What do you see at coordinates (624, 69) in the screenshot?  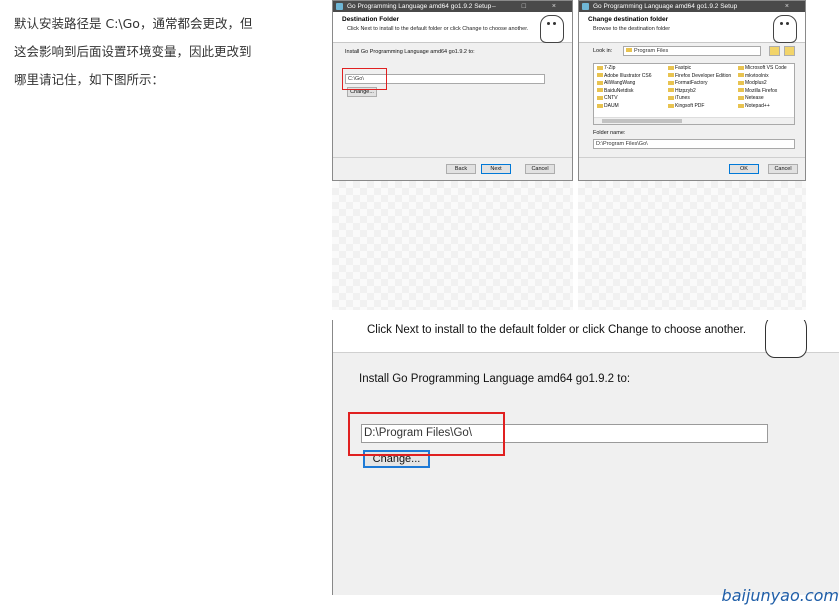 I see `folder-item: 7-Zip` at bounding box center [624, 69].